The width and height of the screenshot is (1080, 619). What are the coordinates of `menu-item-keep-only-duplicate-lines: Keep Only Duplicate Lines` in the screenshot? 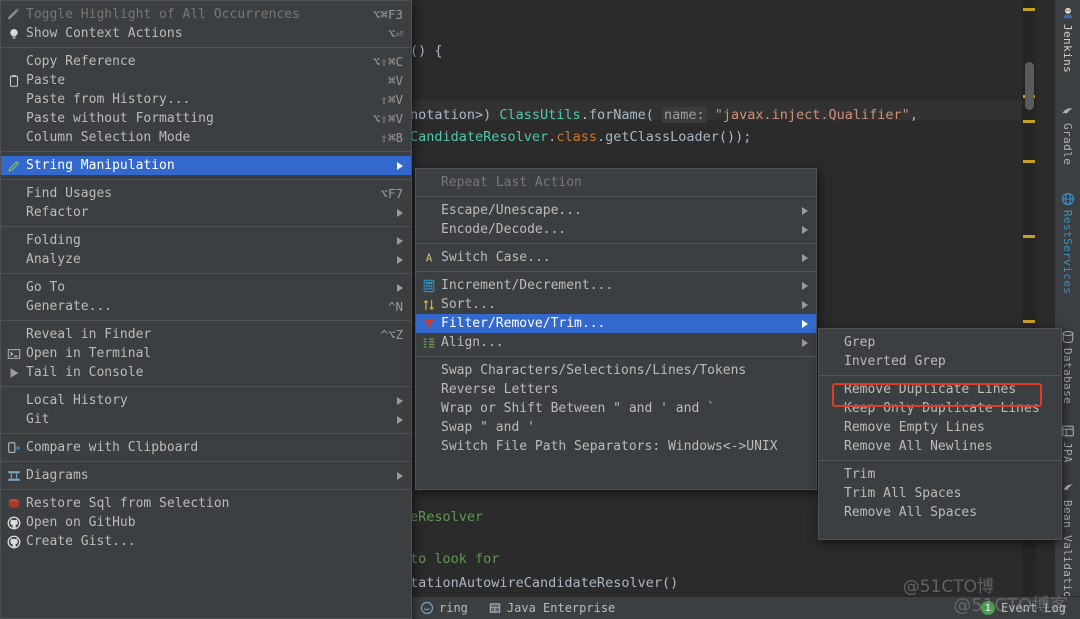 It's located at (940, 408).